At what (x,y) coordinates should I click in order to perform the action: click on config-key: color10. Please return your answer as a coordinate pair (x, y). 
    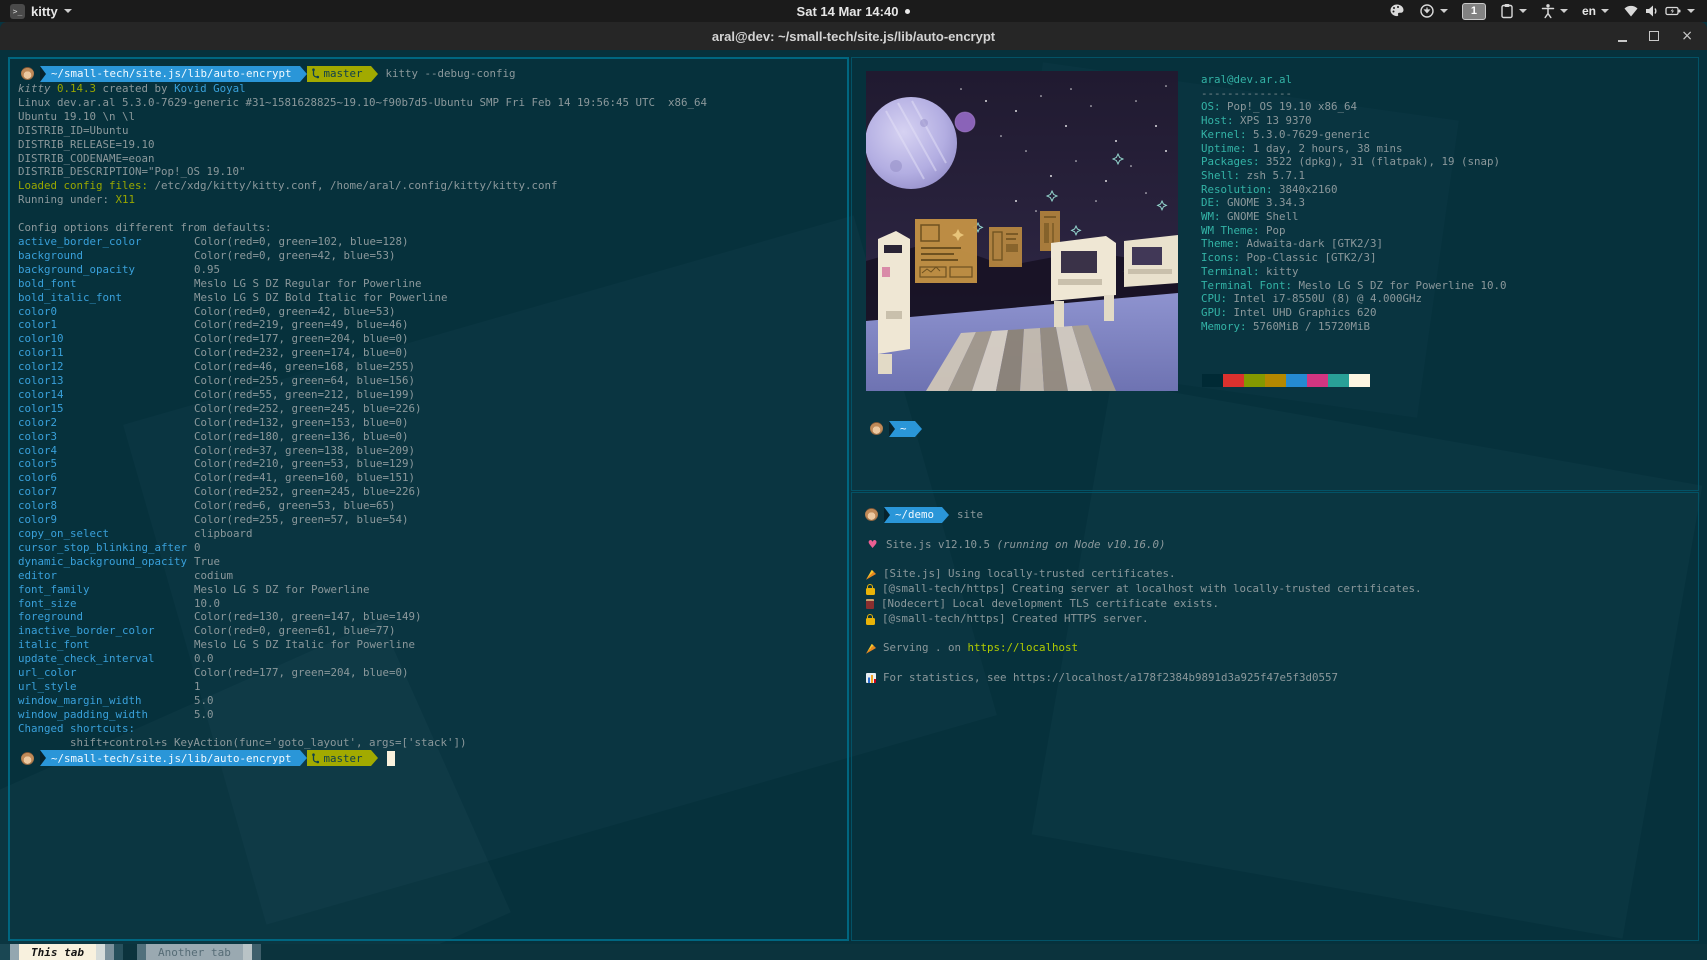
    Looking at the image, I should click on (41, 339).